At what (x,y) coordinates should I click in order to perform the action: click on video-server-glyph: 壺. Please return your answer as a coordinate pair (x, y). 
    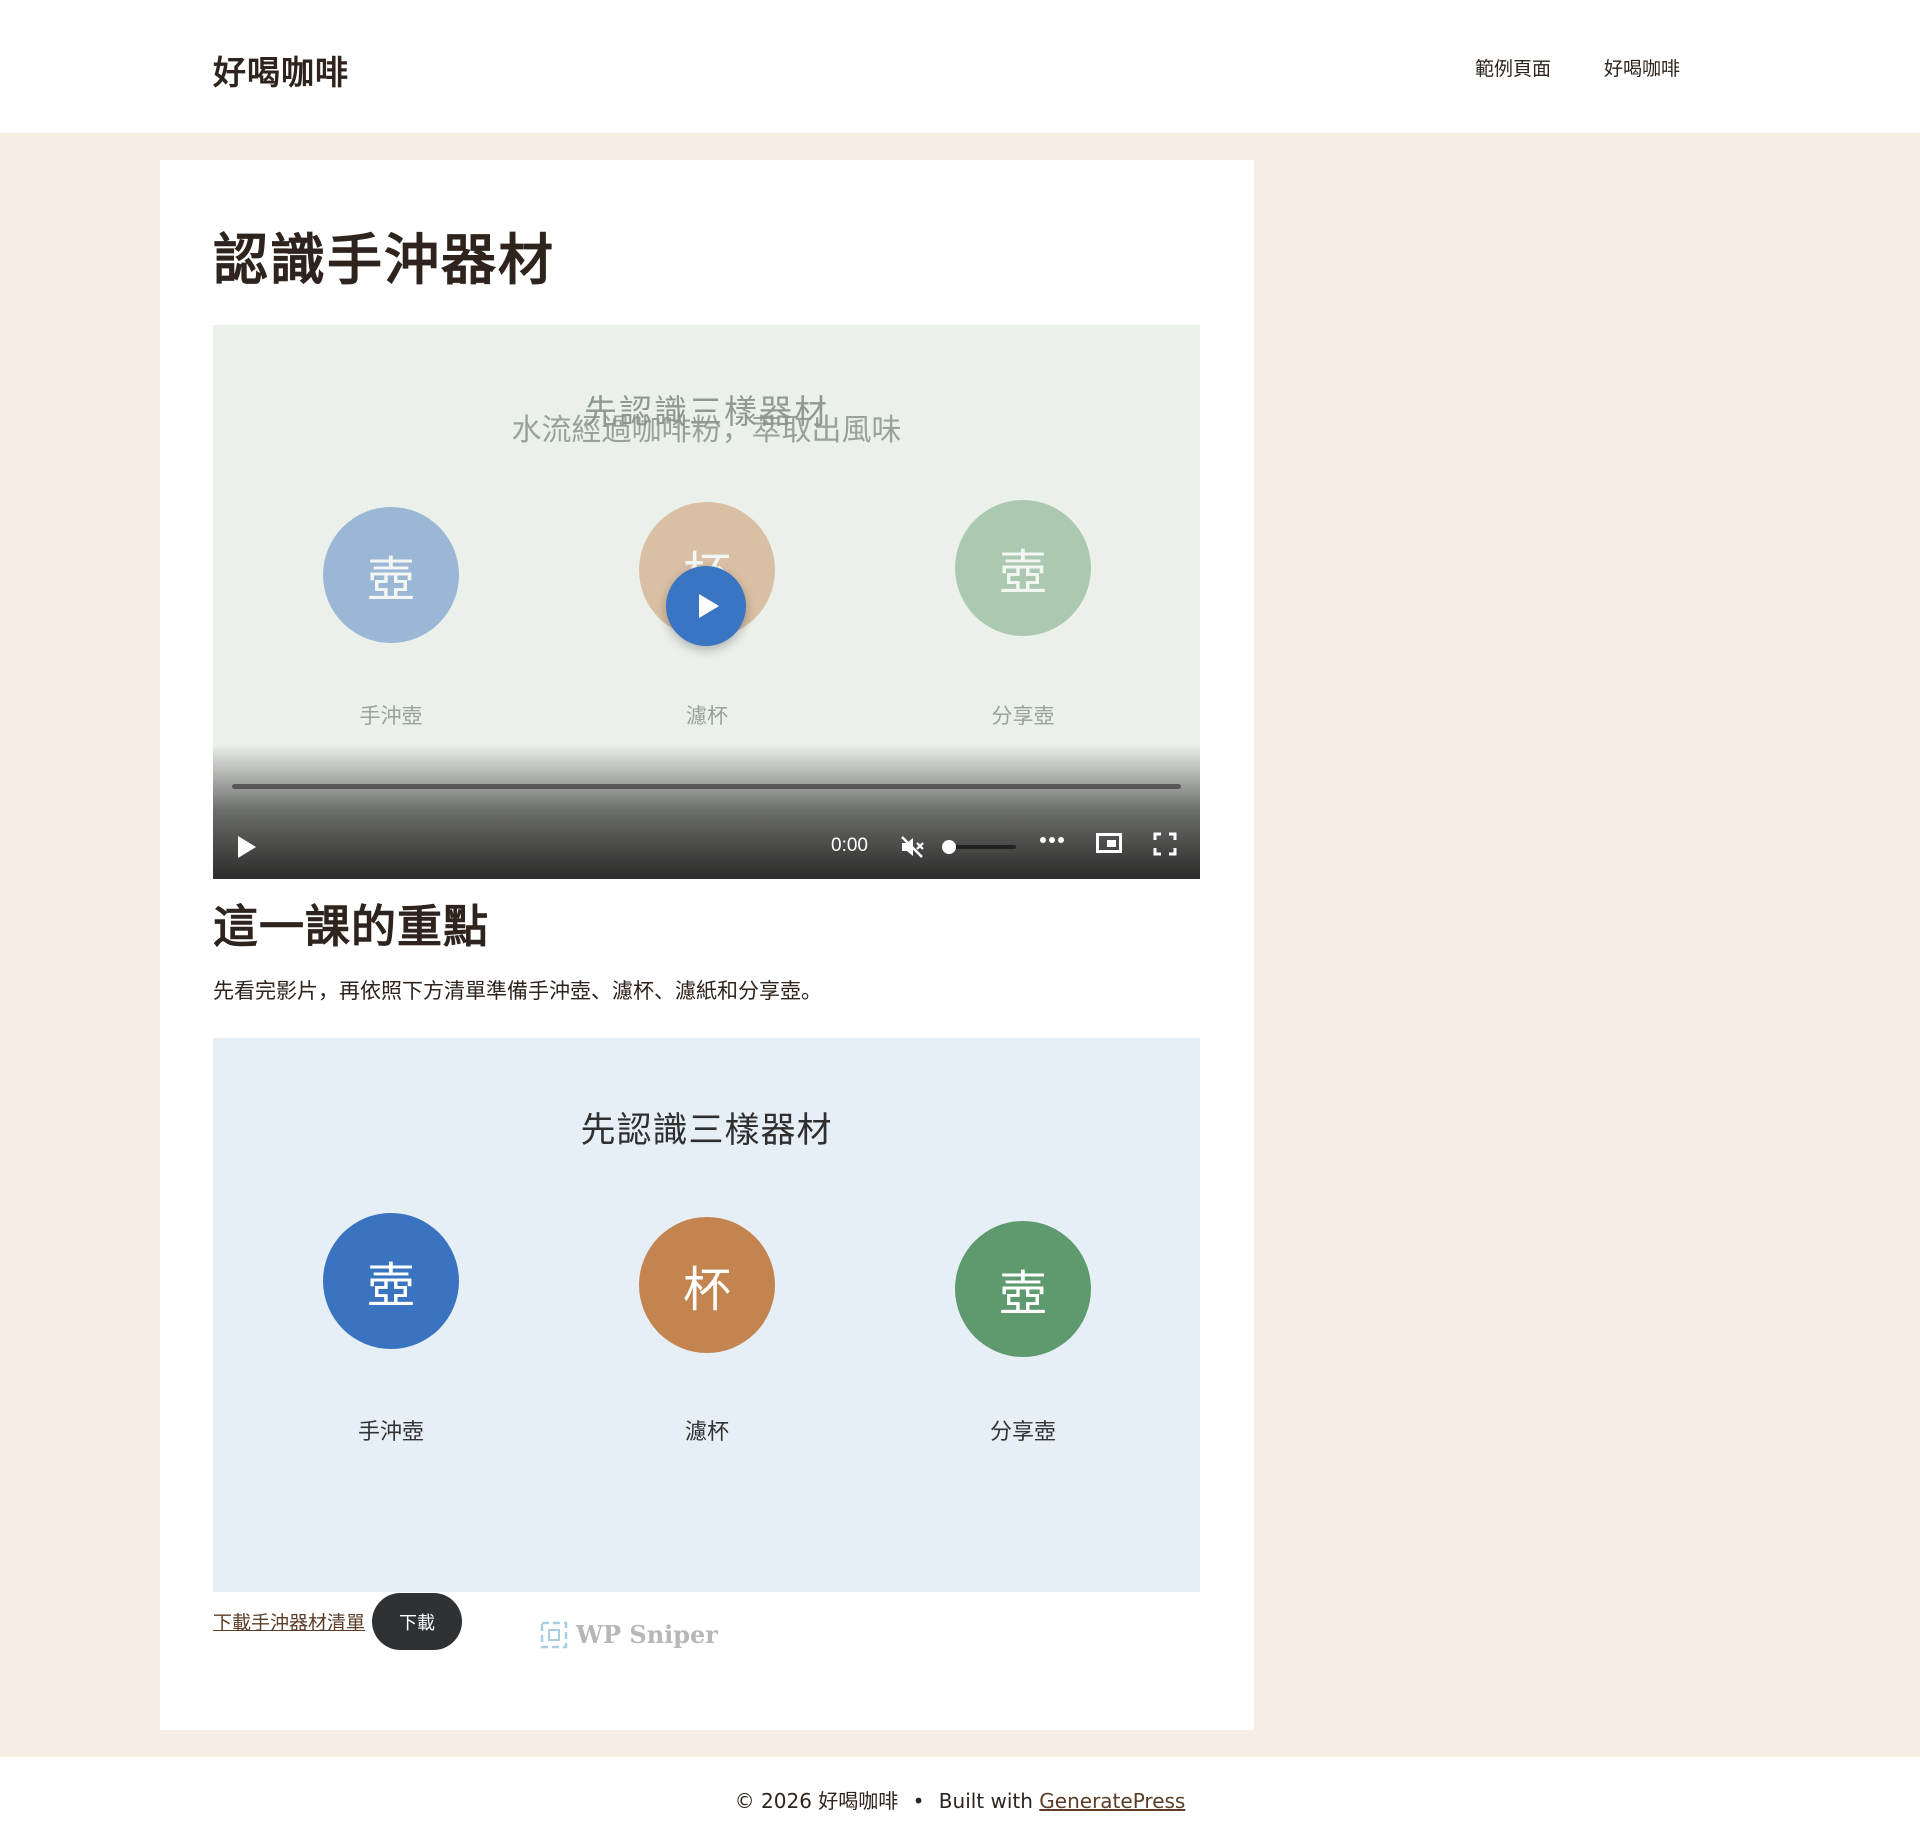
    Looking at the image, I should click on (1022, 573).